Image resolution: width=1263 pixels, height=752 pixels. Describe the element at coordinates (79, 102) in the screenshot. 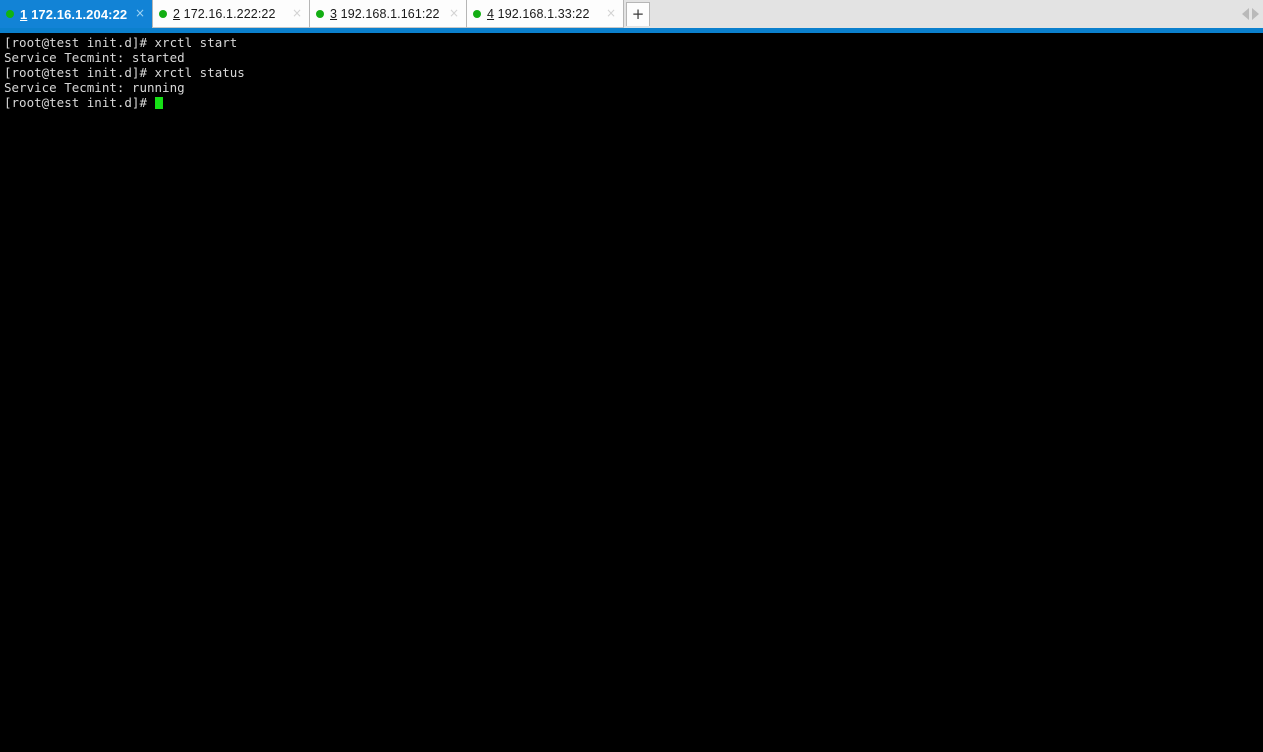

I see `terminal-prompt: [root@test init.d]#` at that location.